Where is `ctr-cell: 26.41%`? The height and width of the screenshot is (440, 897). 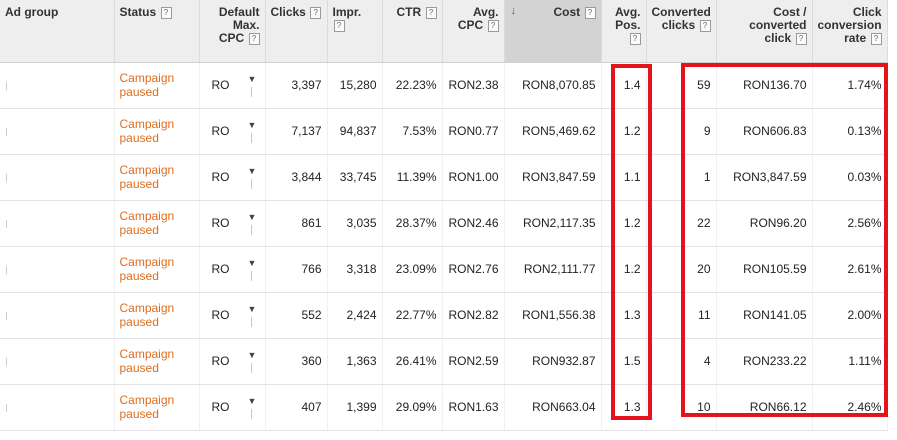
ctr-cell: 26.41% is located at coordinates (412, 361).